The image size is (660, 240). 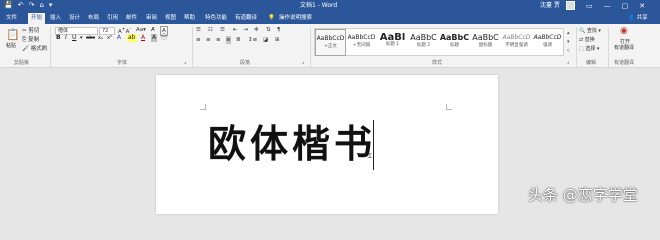 What do you see at coordinates (81, 38) in the screenshot?
I see `underline-dropdown-icon: ▾` at bounding box center [81, 38].